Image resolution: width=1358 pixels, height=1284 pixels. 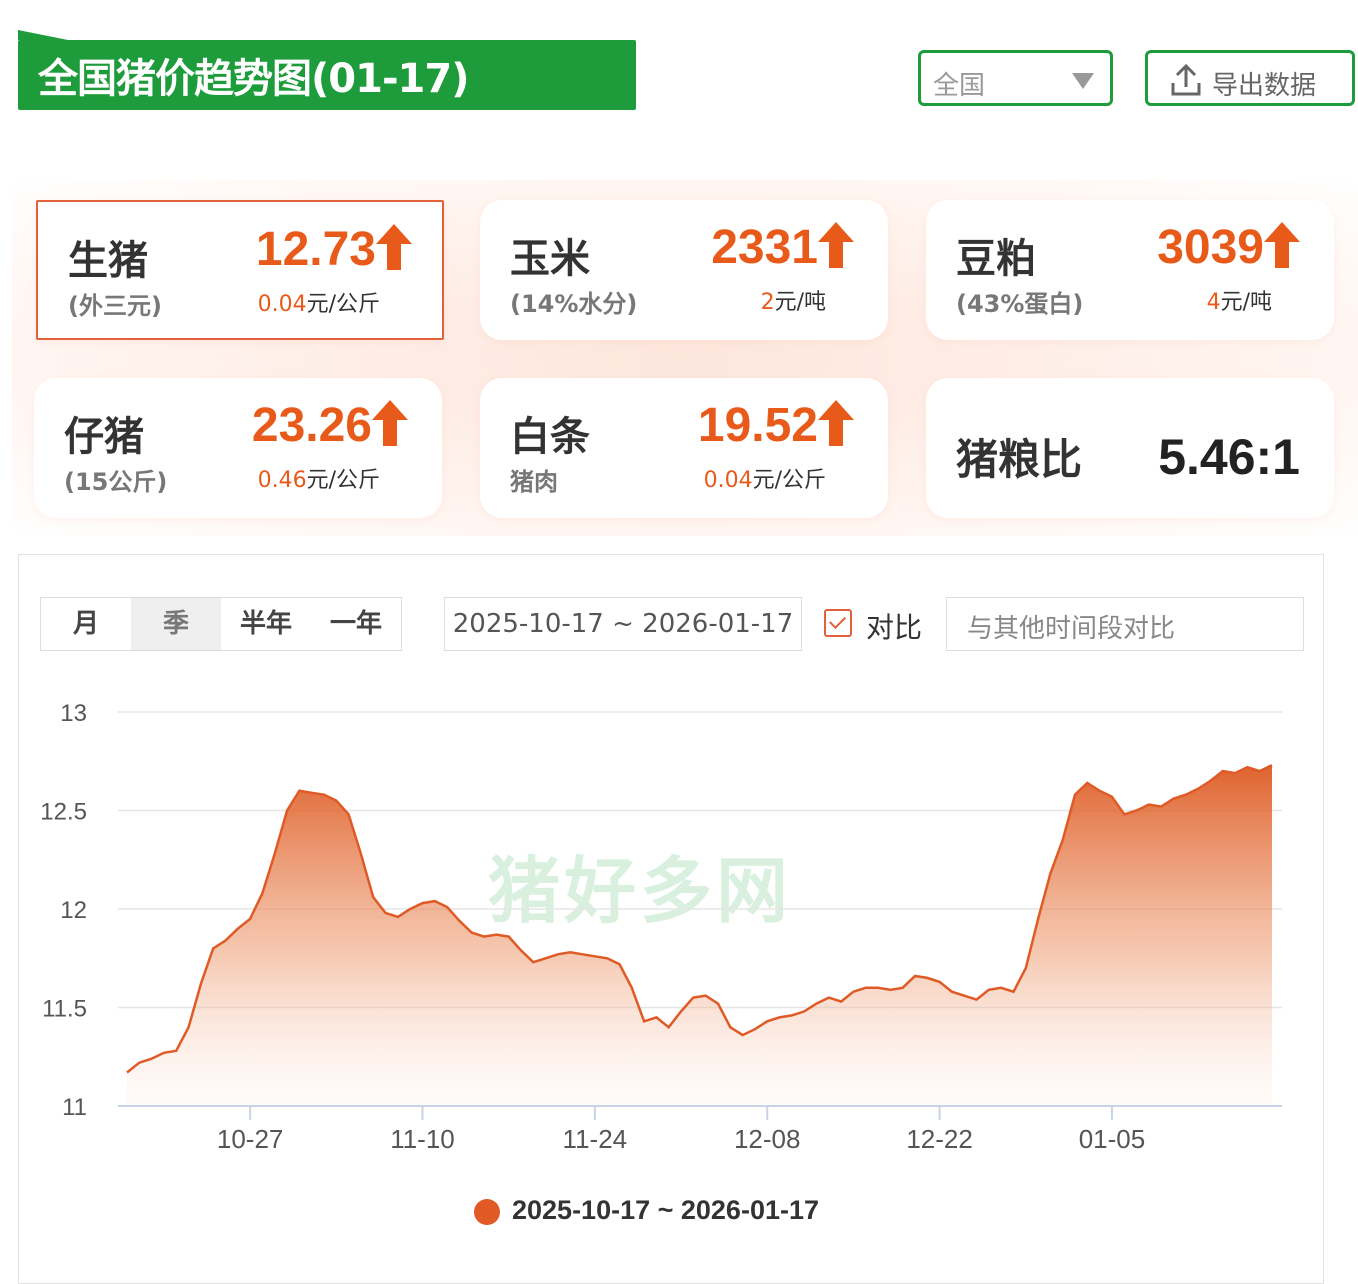 What do you see at coordinates (767, 1139) in the screenshot?
I see `x-tick-label: 12-08` at bounding box center [767, 1139].